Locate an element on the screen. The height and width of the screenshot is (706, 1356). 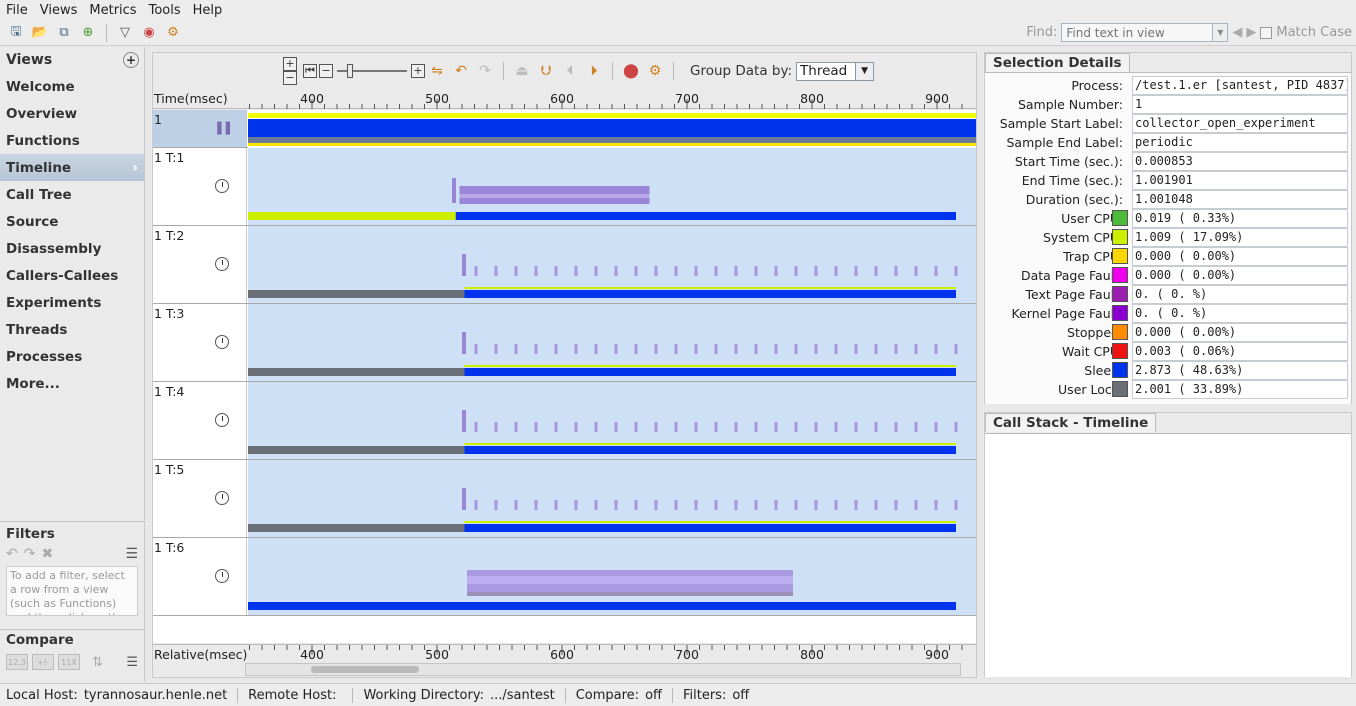
remove-filter-icon: ✖ is located at coordinates (47, 554).